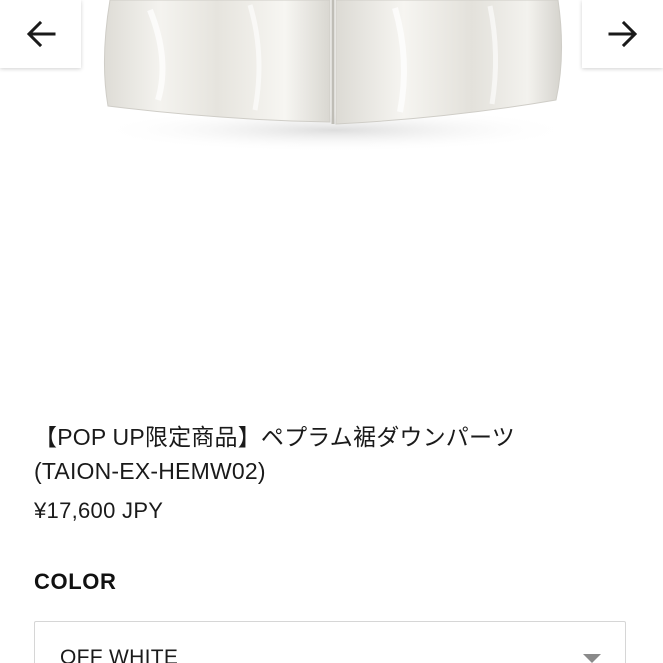 Image resolution: width=663 pixels, height=663 pixels. I want to click on product-price: ¥17,600 JPY, so click(99, 510).